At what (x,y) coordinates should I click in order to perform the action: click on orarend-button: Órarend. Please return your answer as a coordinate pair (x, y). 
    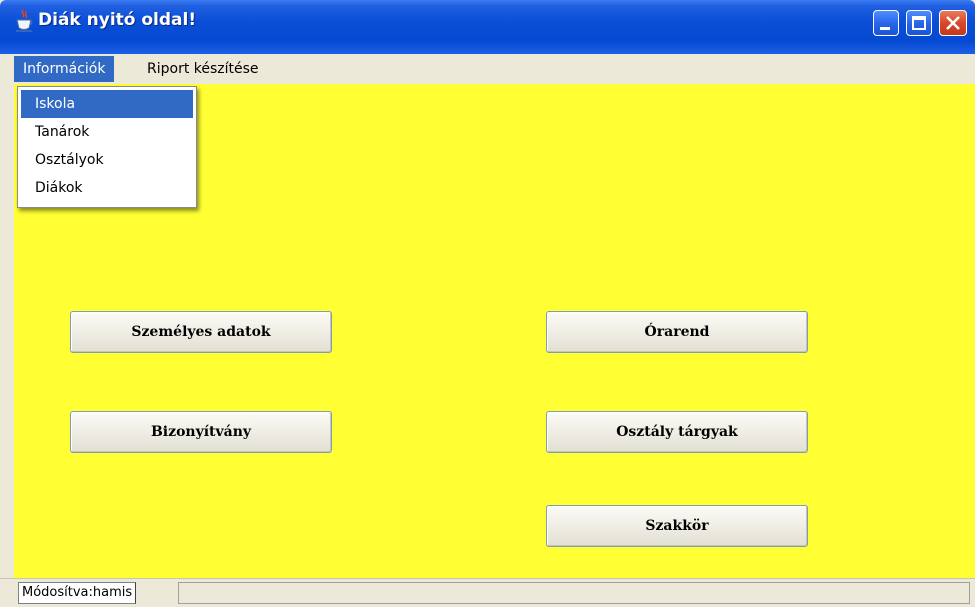
    Looking at the image, I should click on (677, 332).